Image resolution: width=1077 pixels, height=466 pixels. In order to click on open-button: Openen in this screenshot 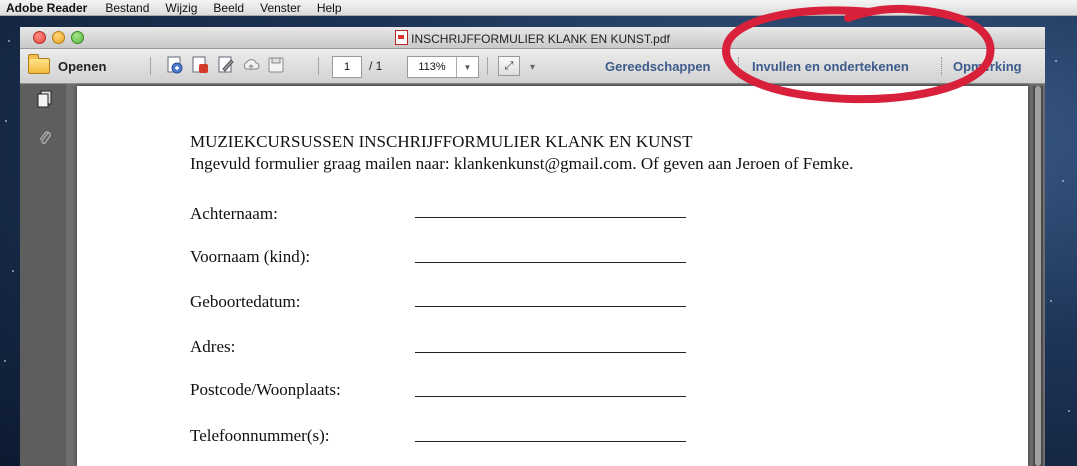, I will do `click(67, 65)`.